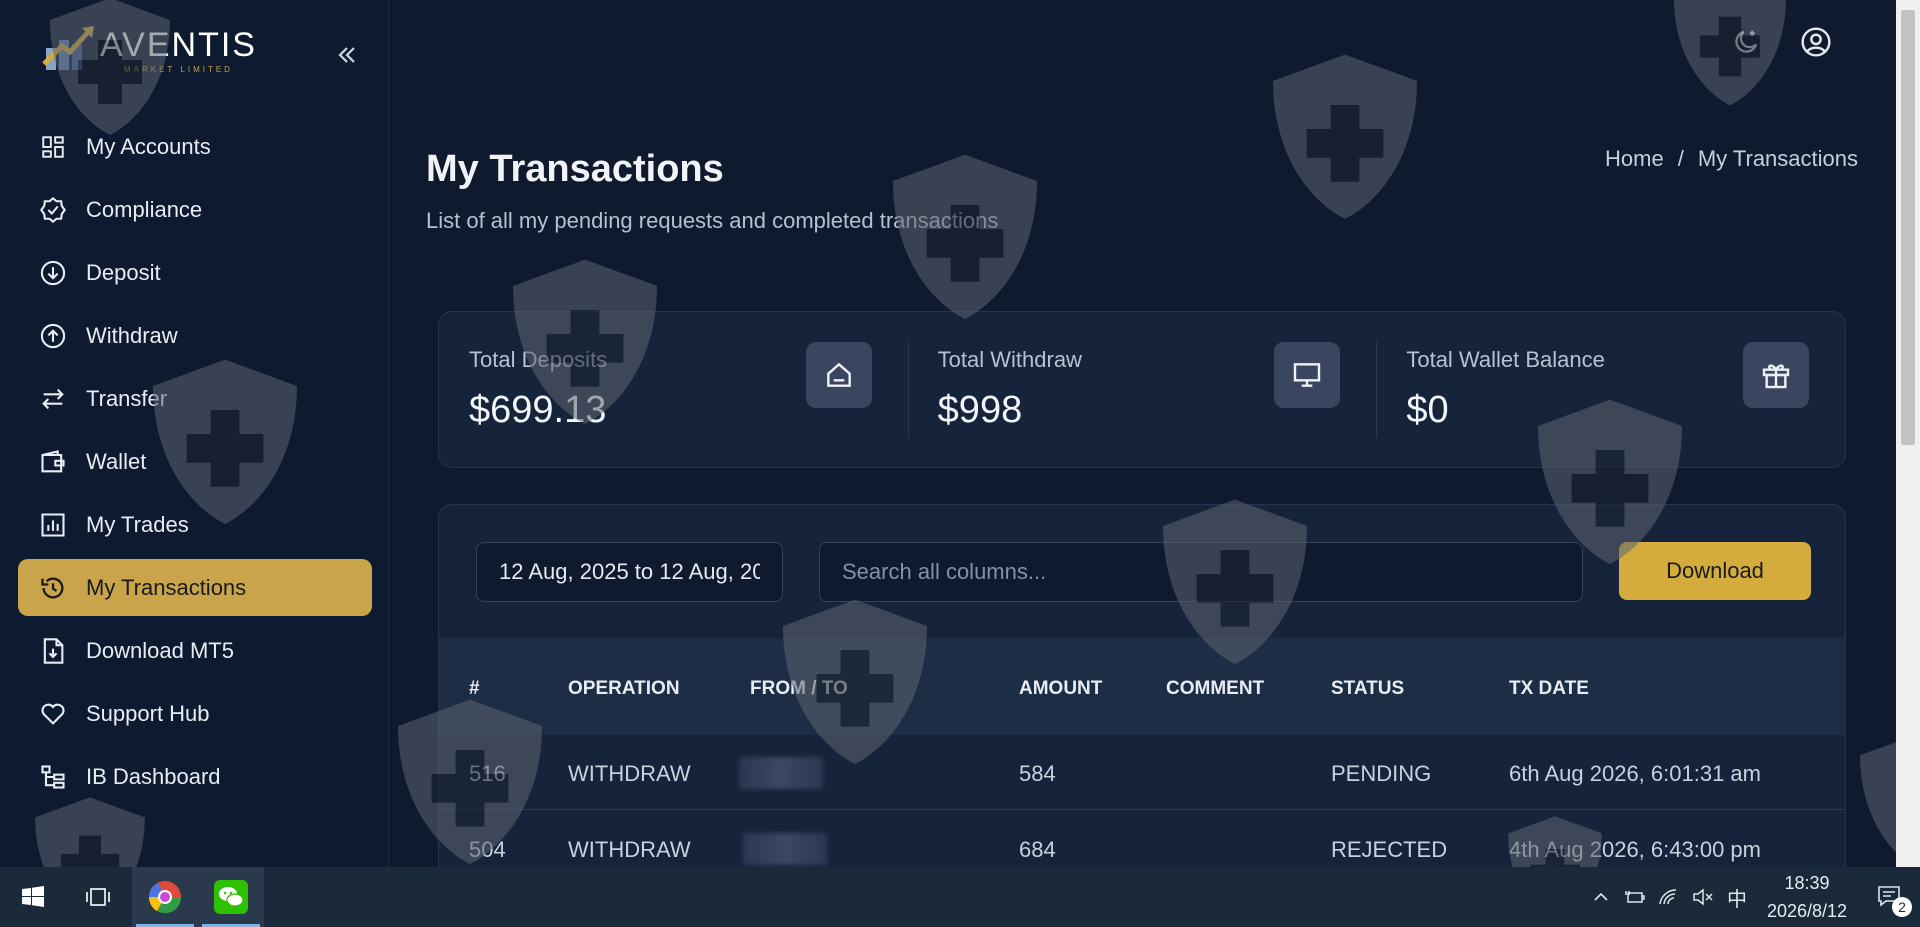 Image resolution: width=1920 pixels, height=927 pixels. I want to click on breadcrumb: Home / My Transactions, so click(1731, 159).